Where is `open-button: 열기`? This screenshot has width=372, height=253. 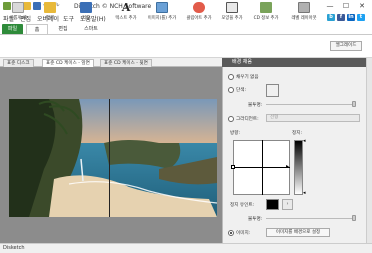
open-button: 열기 is located at coordinates (50, 12).